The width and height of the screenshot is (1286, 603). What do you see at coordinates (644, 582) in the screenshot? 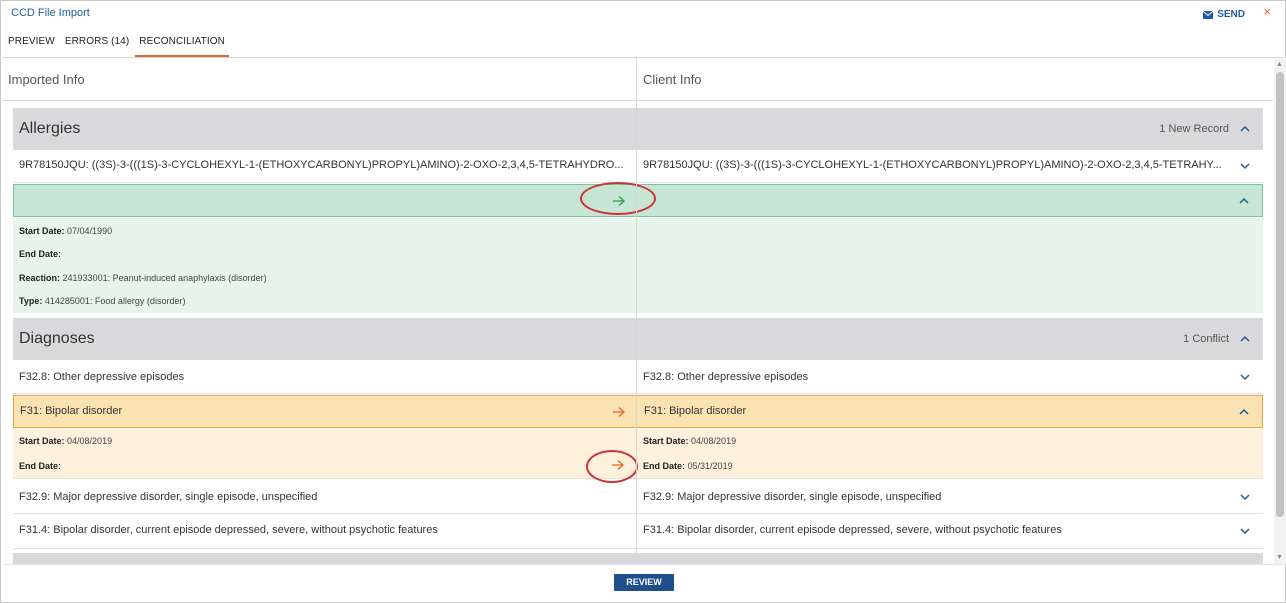
I see `review-button: REVIEW` at bounding box center [644, 582].